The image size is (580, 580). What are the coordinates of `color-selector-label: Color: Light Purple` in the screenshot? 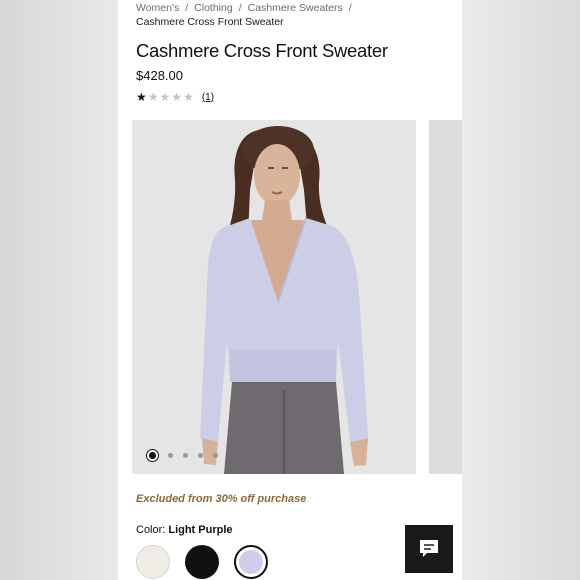 It's located at (184, 530).